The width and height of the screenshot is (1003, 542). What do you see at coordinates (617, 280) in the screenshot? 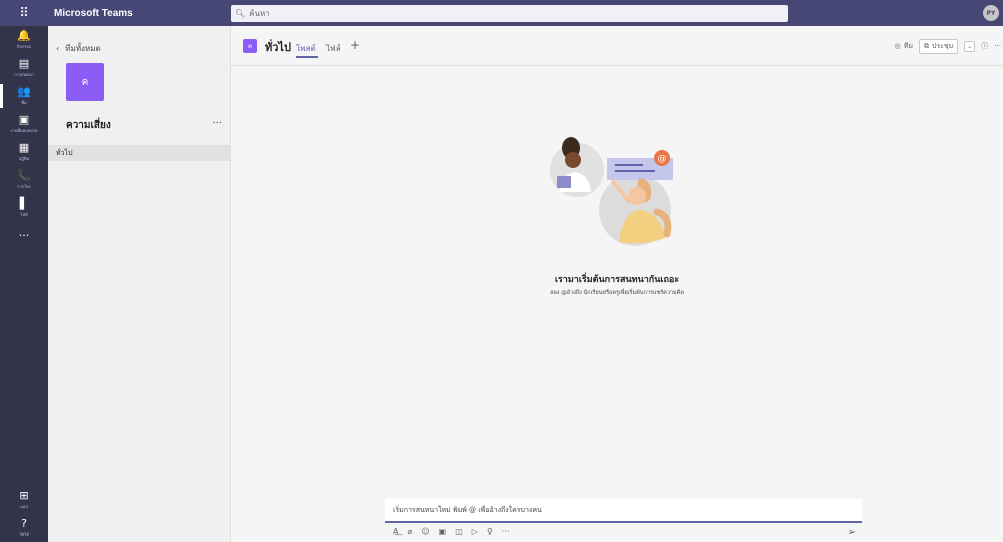
I see `empty-state-title: เรามาเริ่มต้นการสนทนากันเถอะ` at bounding box center [617, 280].